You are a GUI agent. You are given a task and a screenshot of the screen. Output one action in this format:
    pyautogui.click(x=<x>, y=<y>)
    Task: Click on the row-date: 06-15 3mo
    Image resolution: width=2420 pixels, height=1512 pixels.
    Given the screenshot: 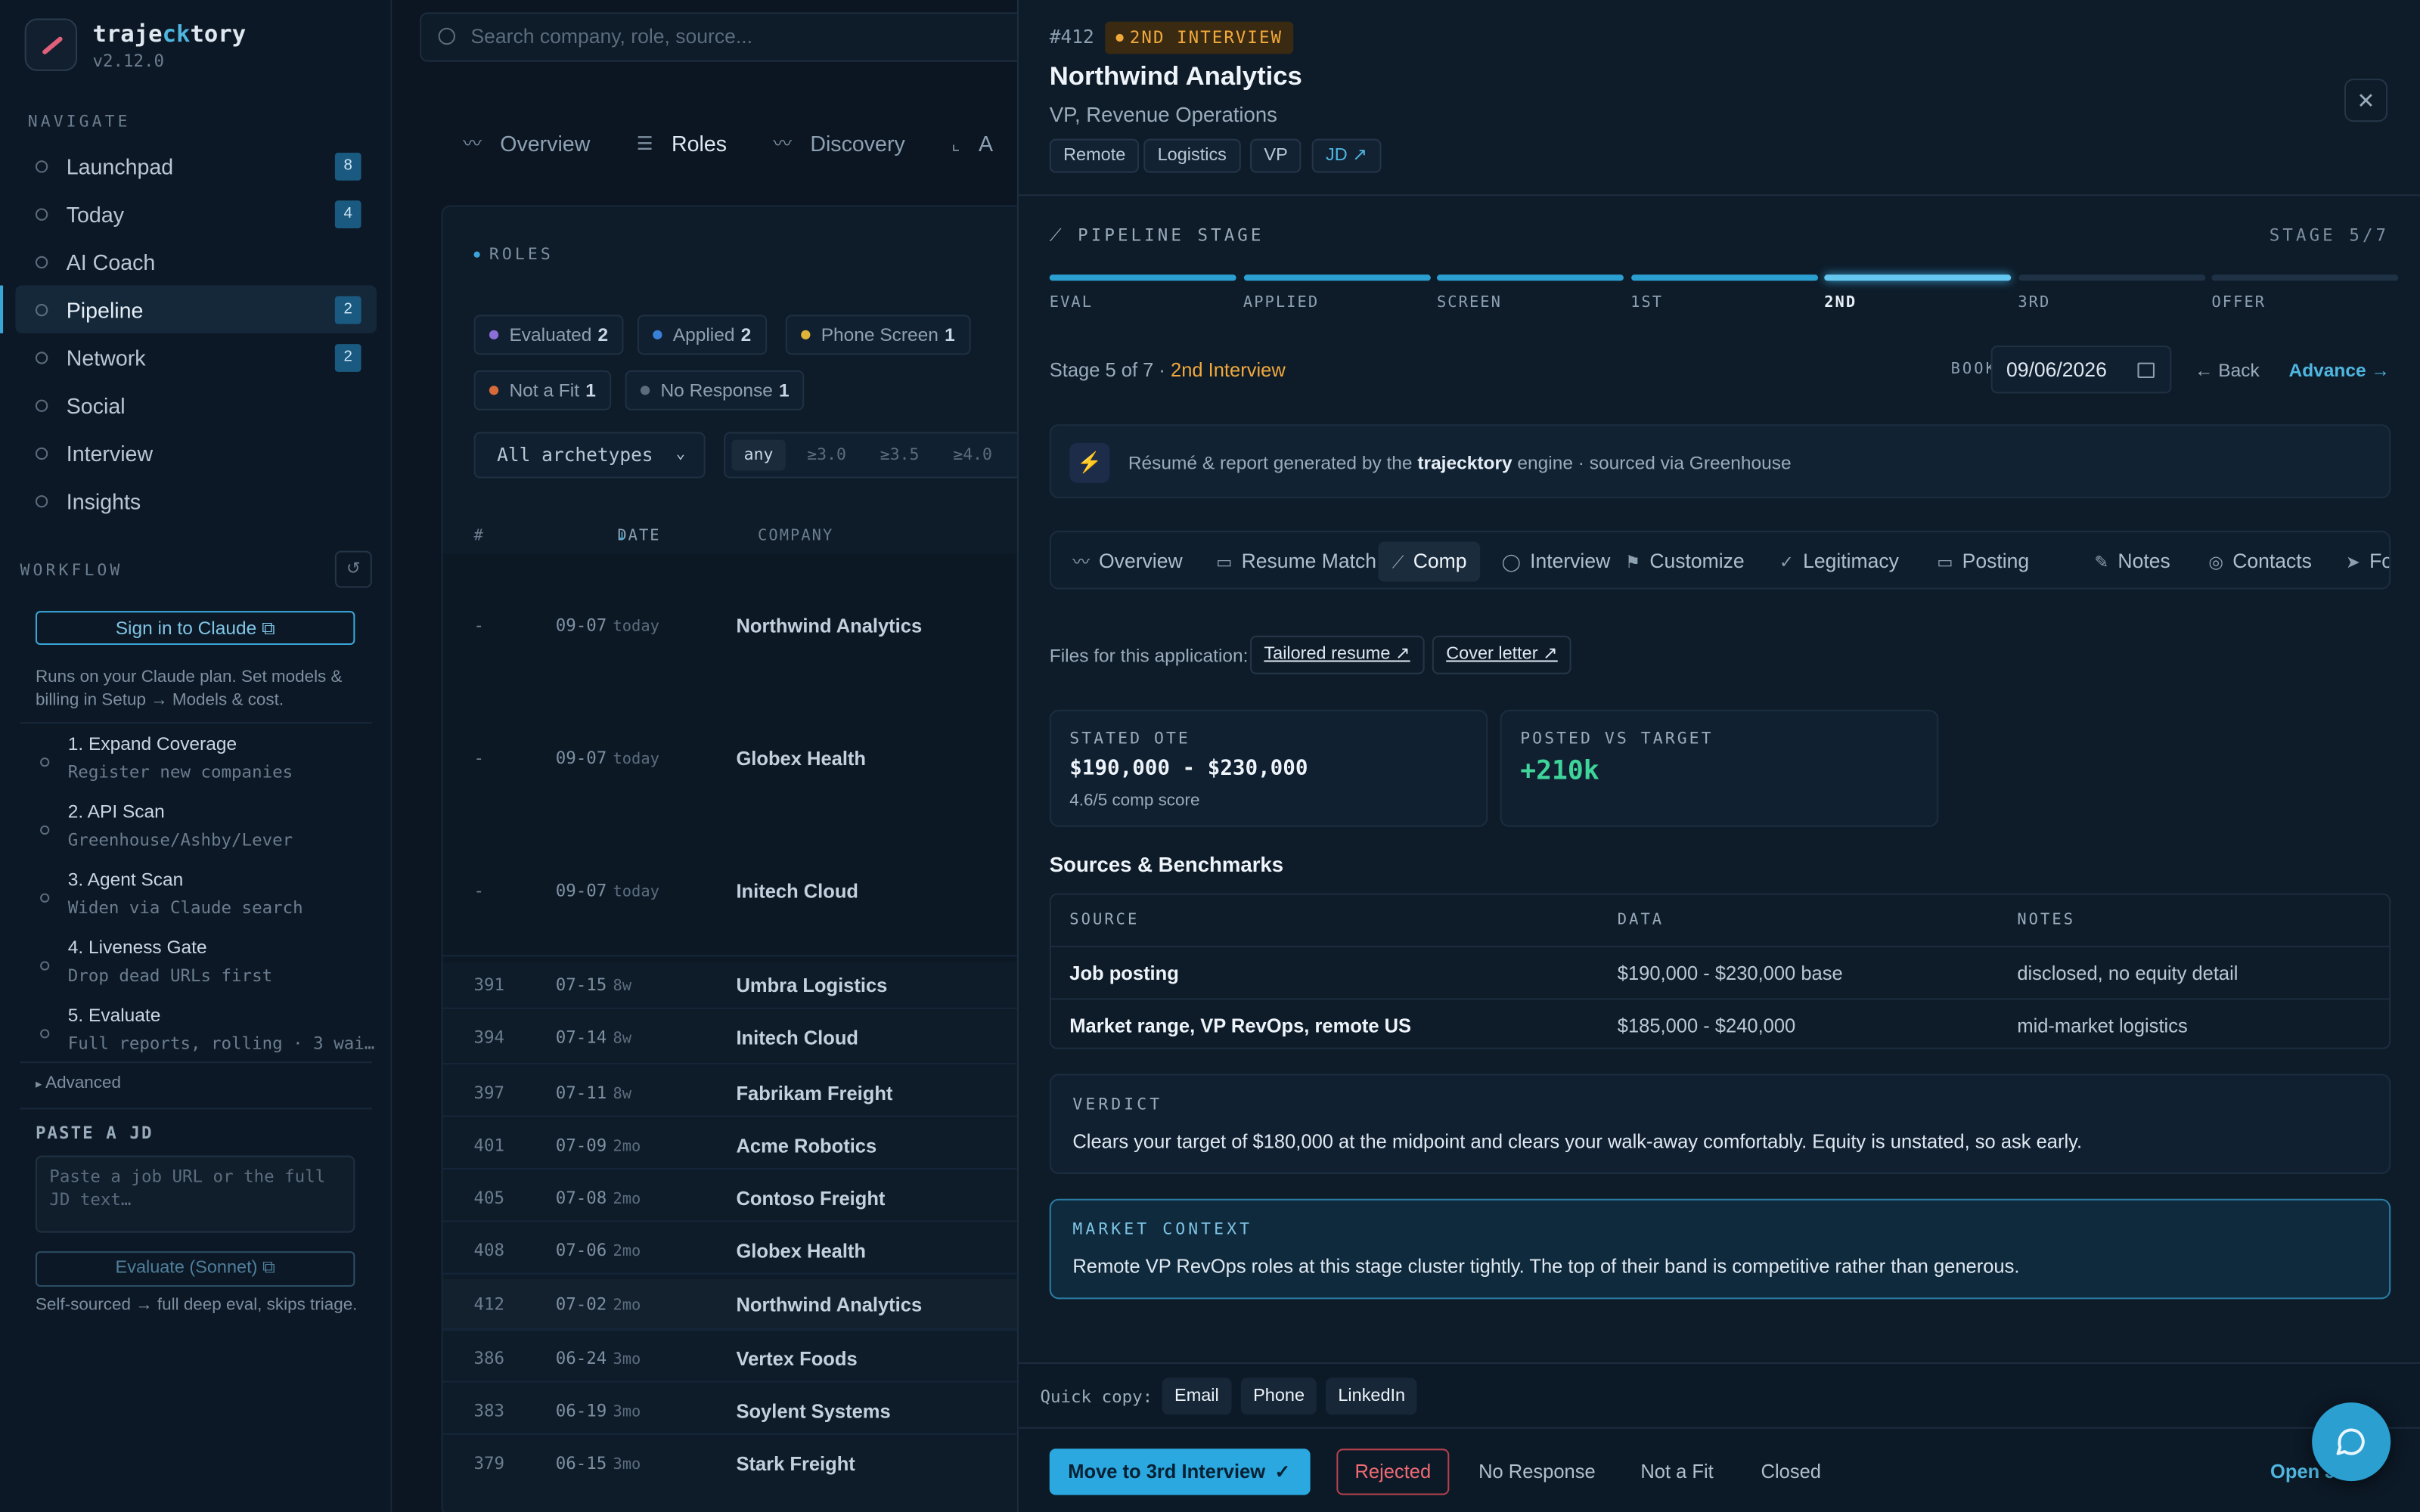 What is the action you would take?
    pyautogui.click(x=598, y=1463)
    